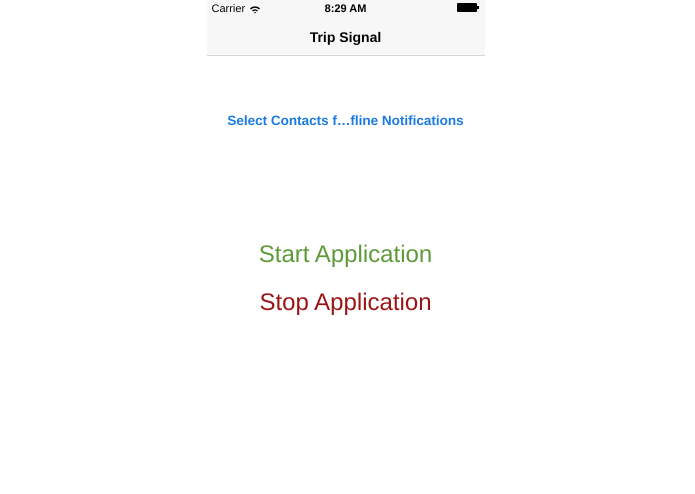  Describe the element at coordinates (345, 303) in the screenshot. I see `stop-button: Stop Application` at that location.